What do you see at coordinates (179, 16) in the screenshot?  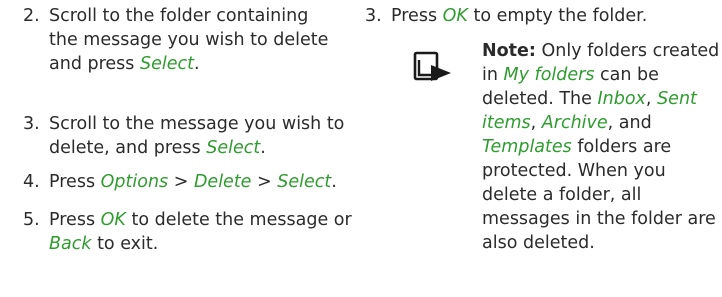 I see `text-run: Scroll to the folder containing` at bounding box center [179, 16].